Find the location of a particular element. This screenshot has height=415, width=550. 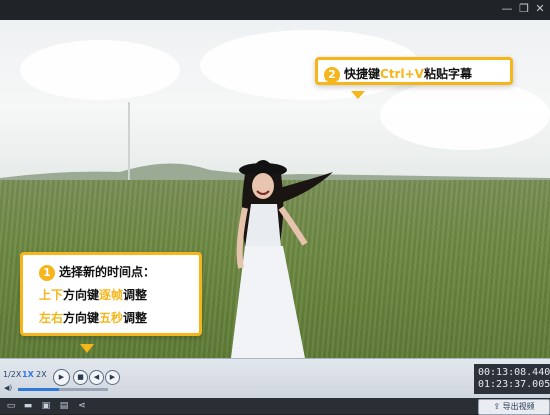

export-video-button: ⇪ 导出视频 is located at coordinates (514, 407).